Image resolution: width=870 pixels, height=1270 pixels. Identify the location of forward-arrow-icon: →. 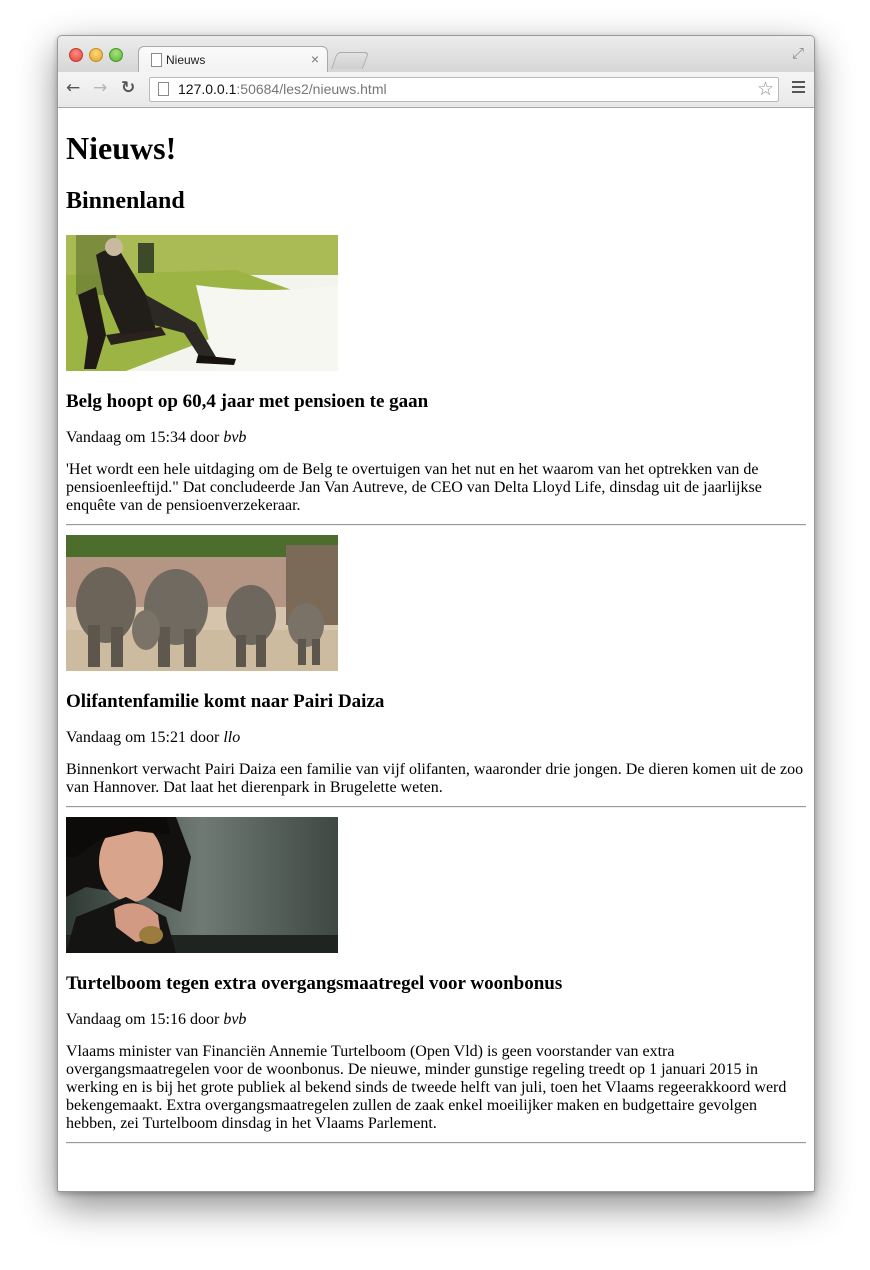
(100, 88).